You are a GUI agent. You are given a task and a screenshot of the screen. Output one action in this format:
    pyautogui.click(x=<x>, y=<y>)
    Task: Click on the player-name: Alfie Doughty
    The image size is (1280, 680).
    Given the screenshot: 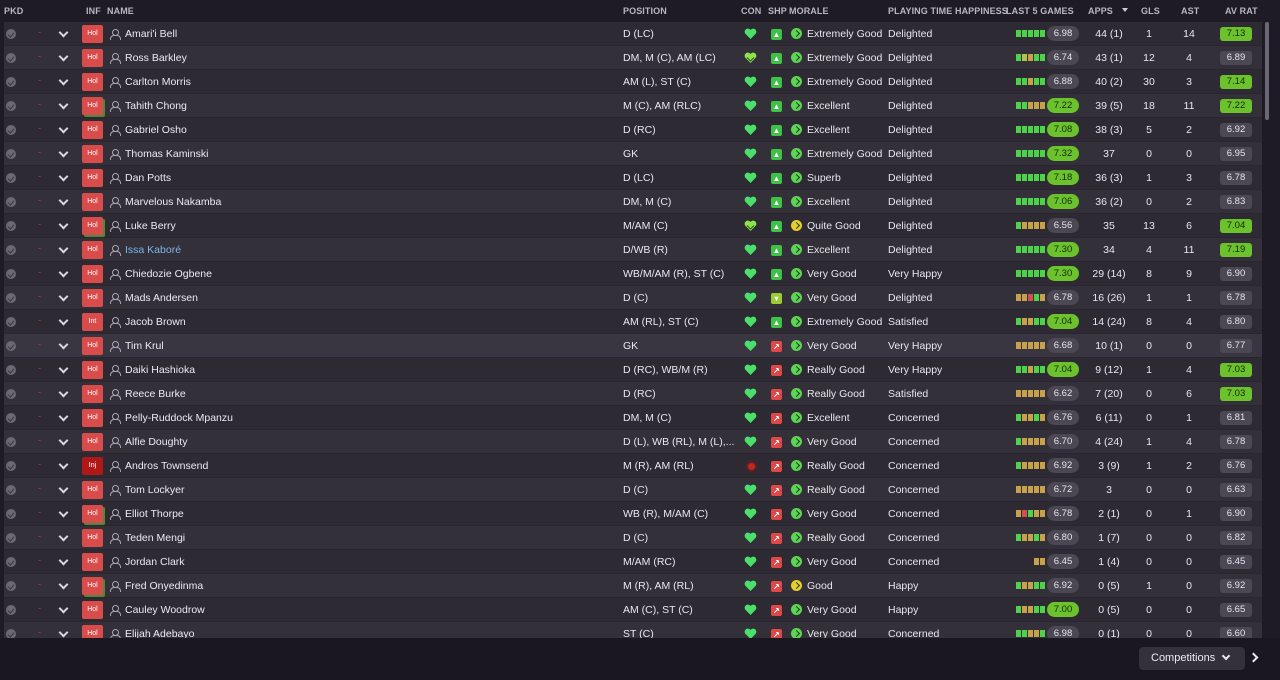 What is the action you would take?
    pyautogui.click(x=156, y=442)
    